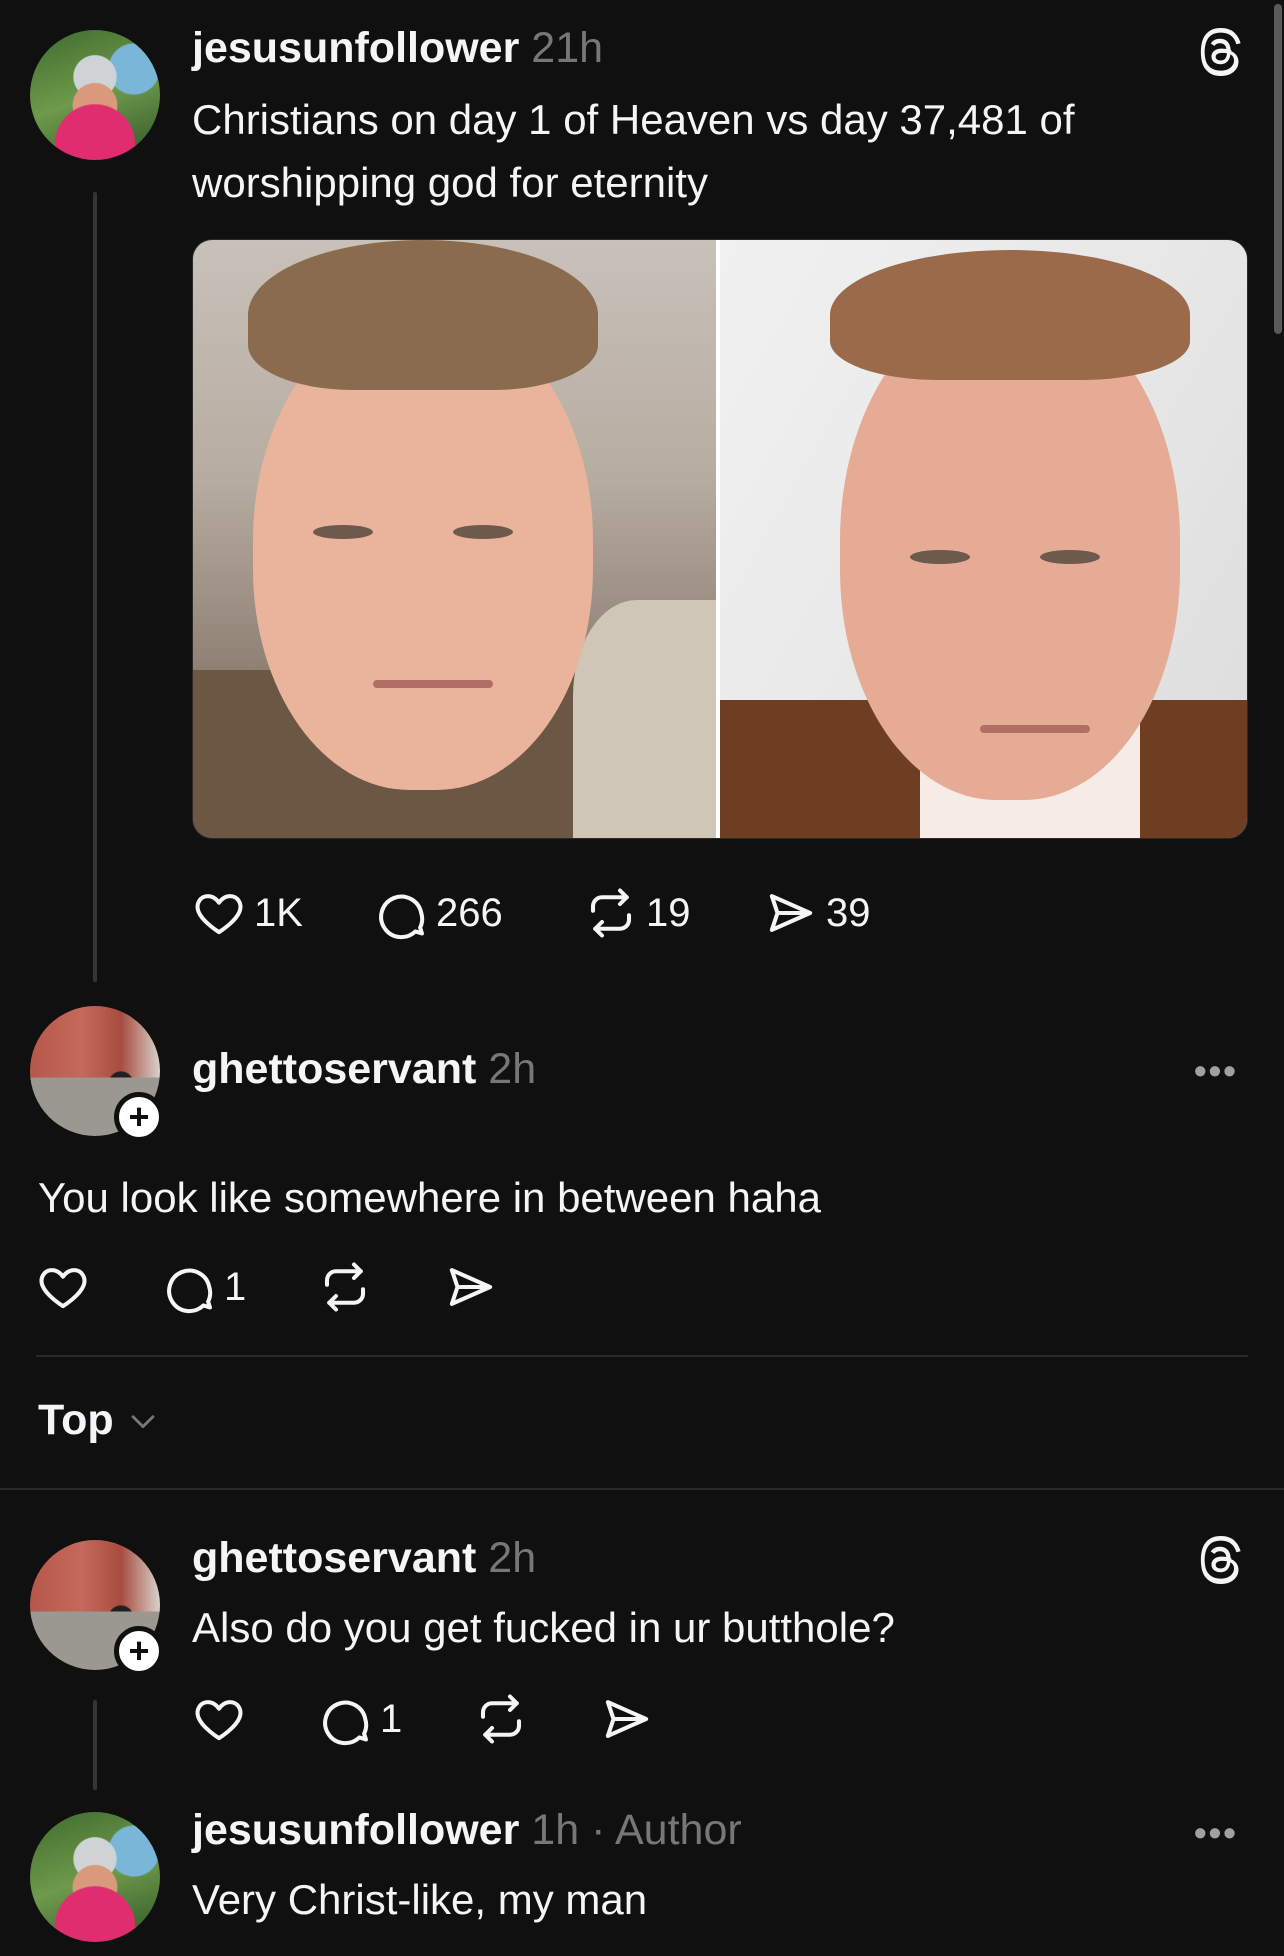 The image size is (1284, 1956). What do you see at coordinates (668, 912) in the screenshot?
I see `repost-count: 19` at bounding box center [668, 912].